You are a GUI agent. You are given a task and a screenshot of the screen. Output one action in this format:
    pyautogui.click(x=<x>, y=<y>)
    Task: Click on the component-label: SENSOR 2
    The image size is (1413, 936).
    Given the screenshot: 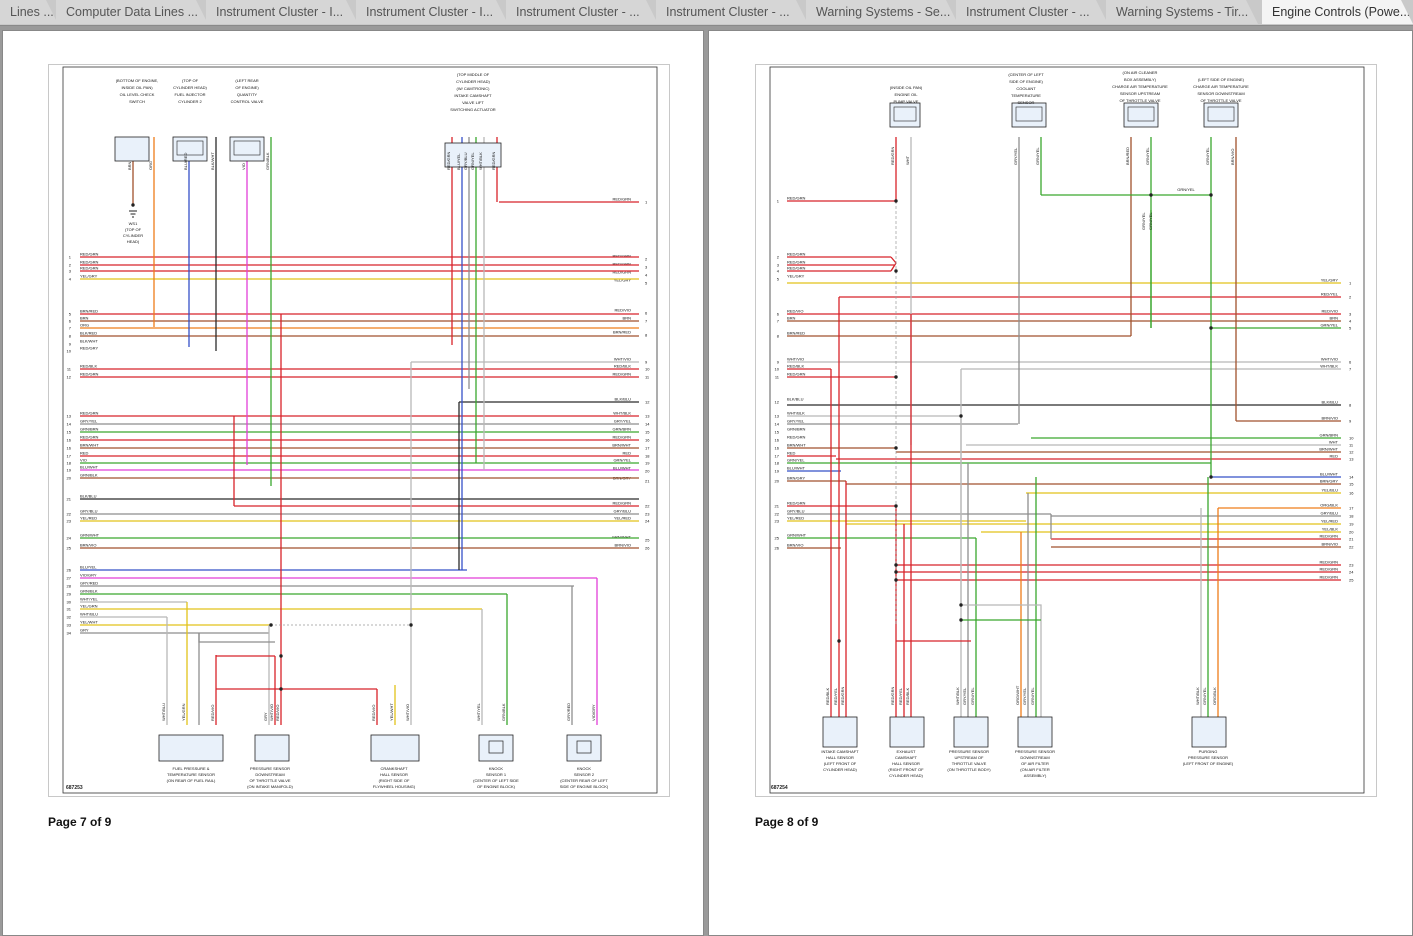 What is the action you would take?
    pyautogui.click(x=584, y=774)
    